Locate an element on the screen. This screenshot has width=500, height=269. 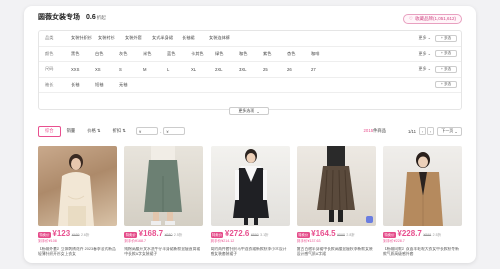
filter-option: 白色 is located at coordinates (107, 54).